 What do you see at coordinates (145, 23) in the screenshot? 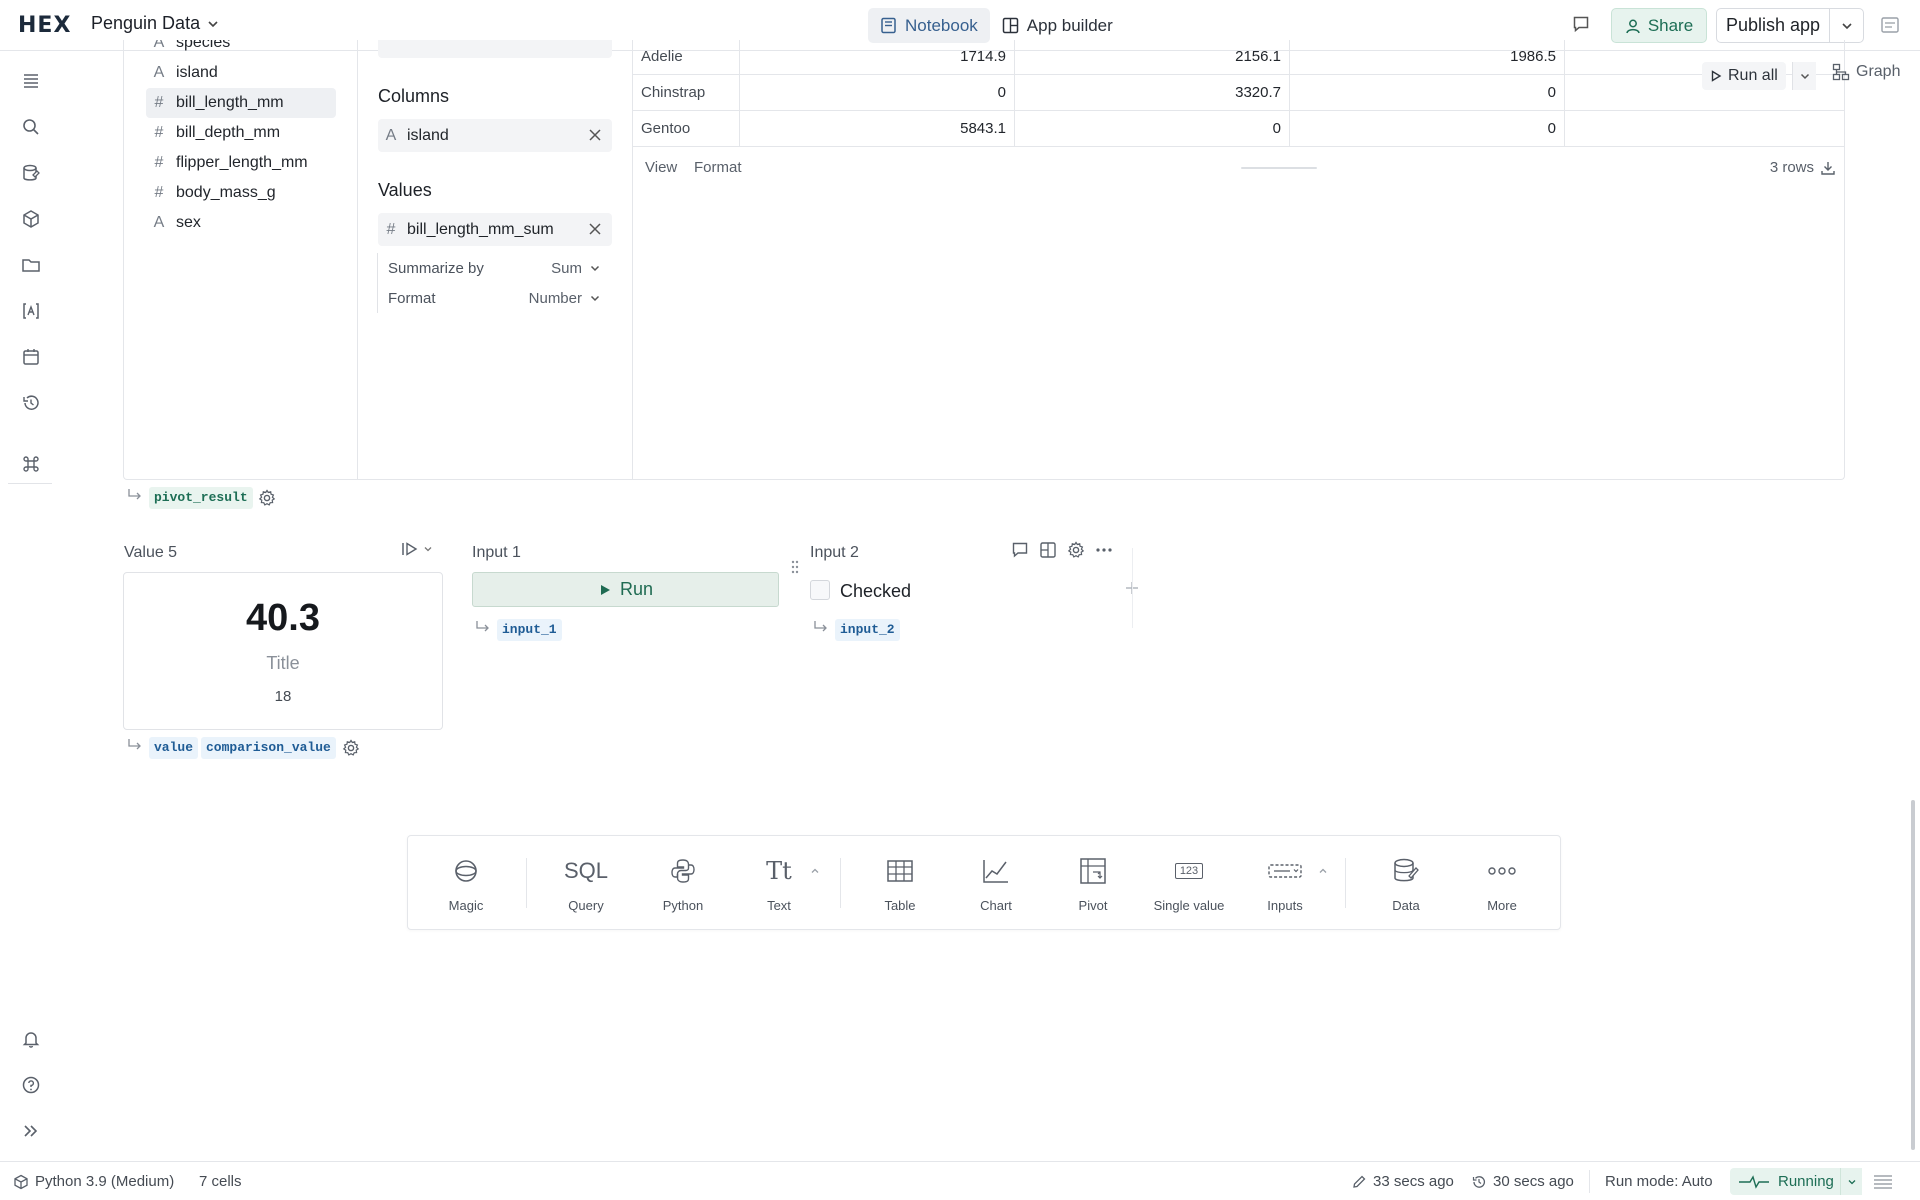
I see `project-title: Penguin Data` at bounding box center [145, 23].